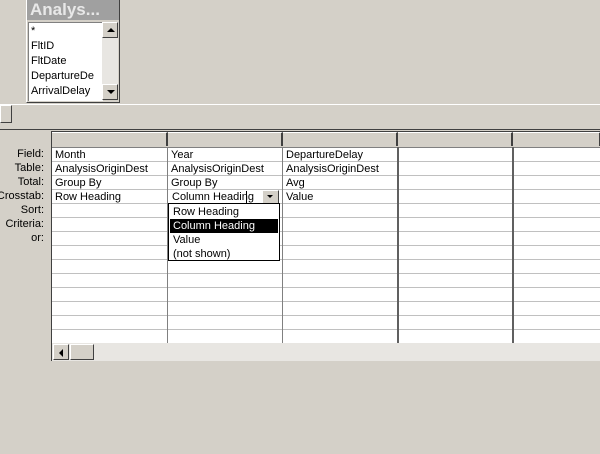 Image resolution: width=600 pixels, height=454 pixels. I want to click on field-cell: Month, so click(108, 155).